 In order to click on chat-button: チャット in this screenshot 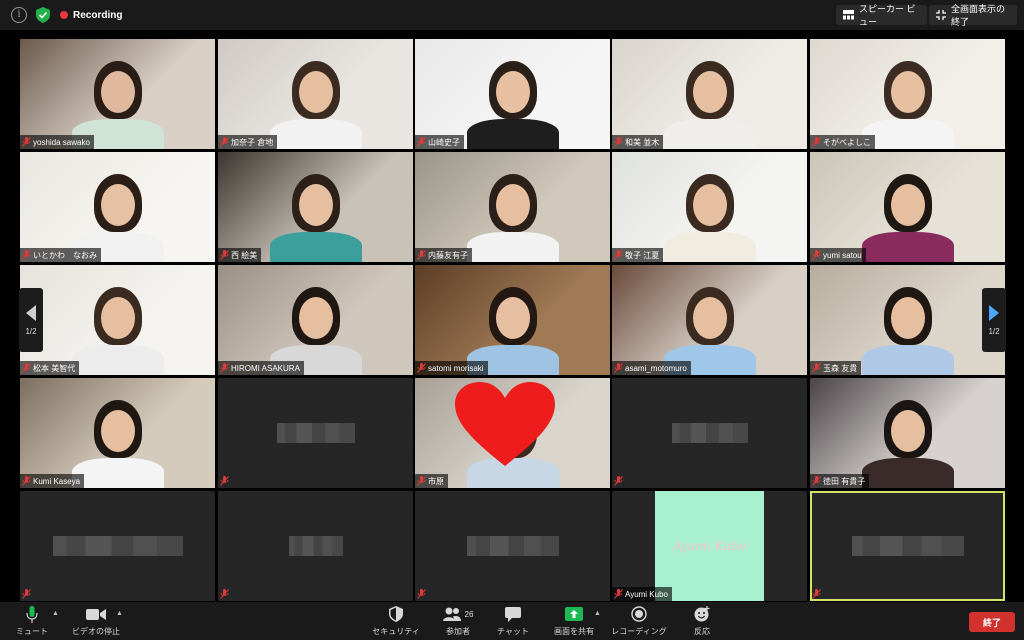, I will do `click(513, 621)`.